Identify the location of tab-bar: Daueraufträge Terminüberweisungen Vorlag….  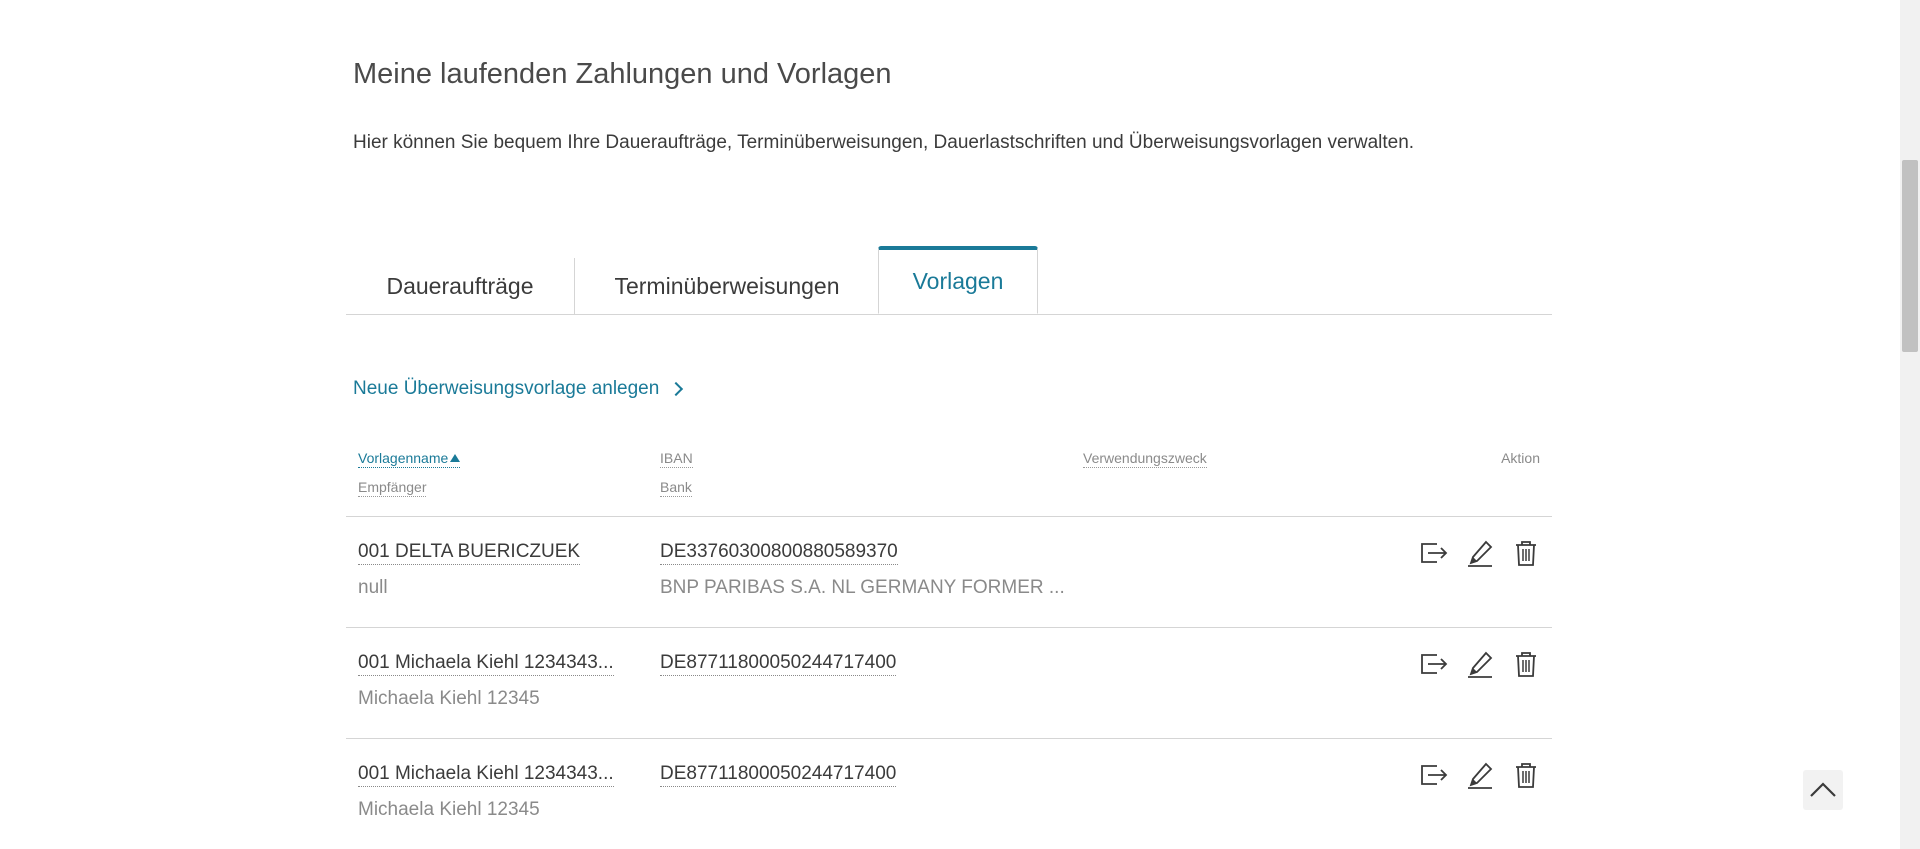
(949, 280).